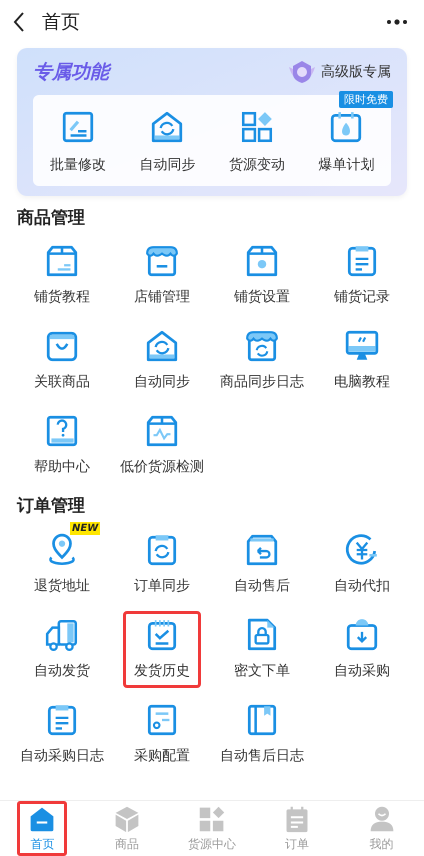 The image size is (424, 856). Describe the element at coordinates (62, 649) in the screenshot. I see `menu-item: 自动发货` at that location.